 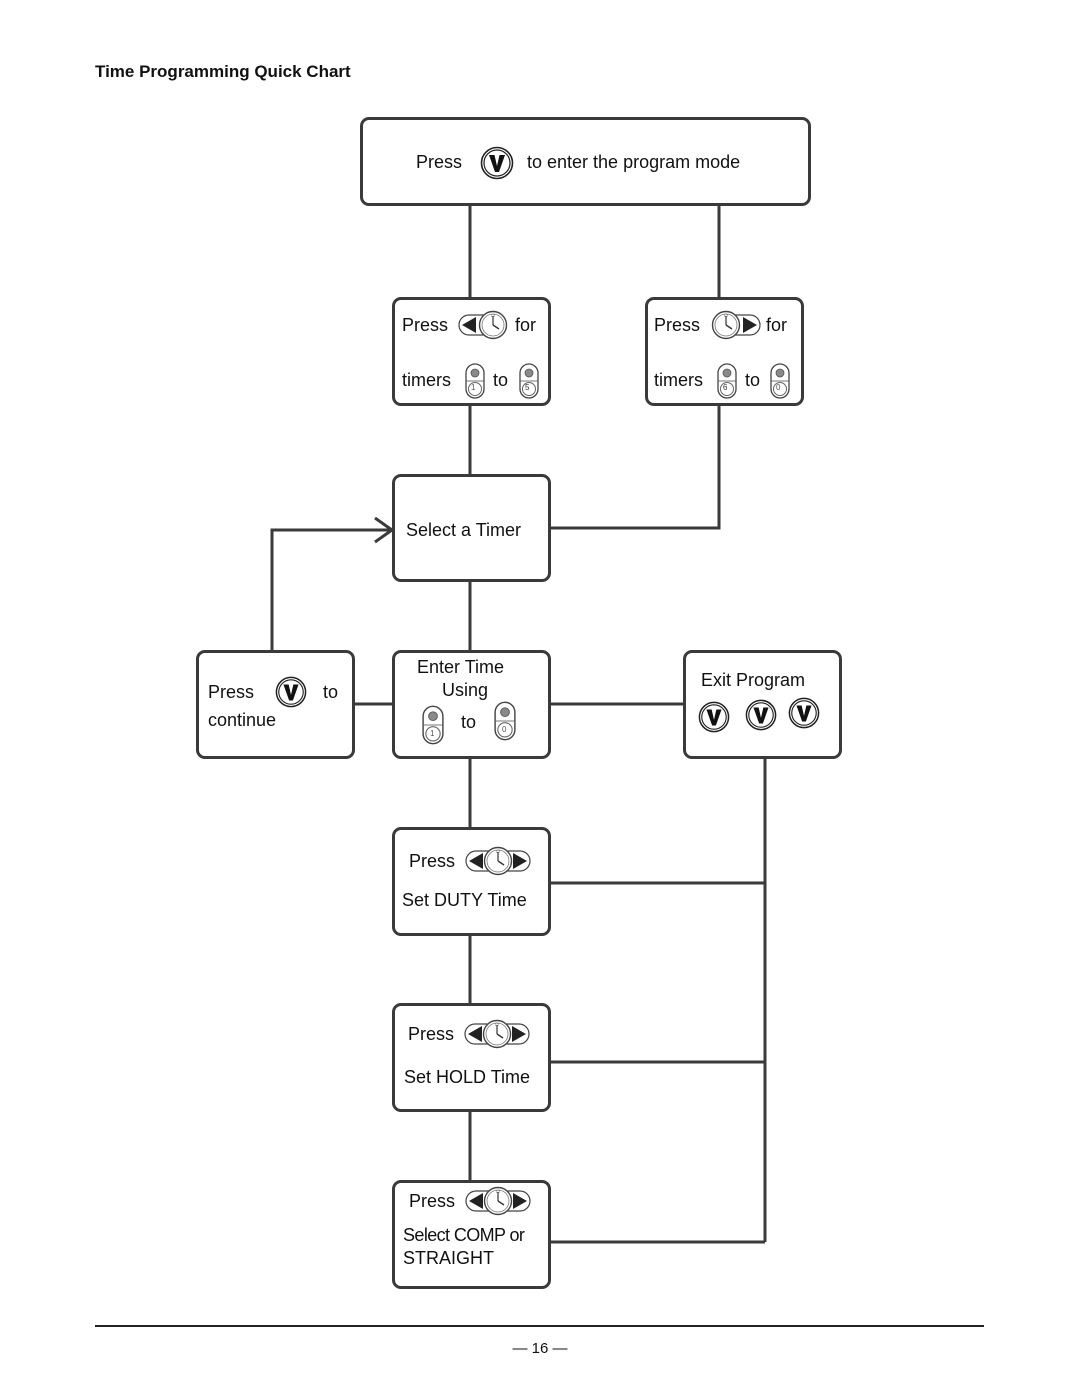 I want to click on connector-right-to-select, so click(x=635, y=467).